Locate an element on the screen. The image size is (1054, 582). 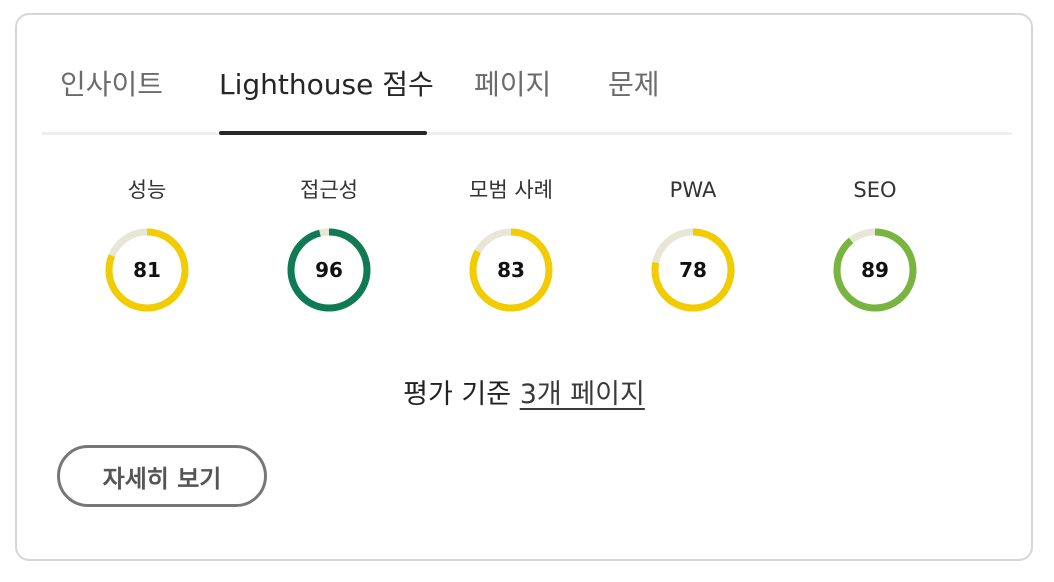
score-ring: 78 is located at coordinates (693, 270).